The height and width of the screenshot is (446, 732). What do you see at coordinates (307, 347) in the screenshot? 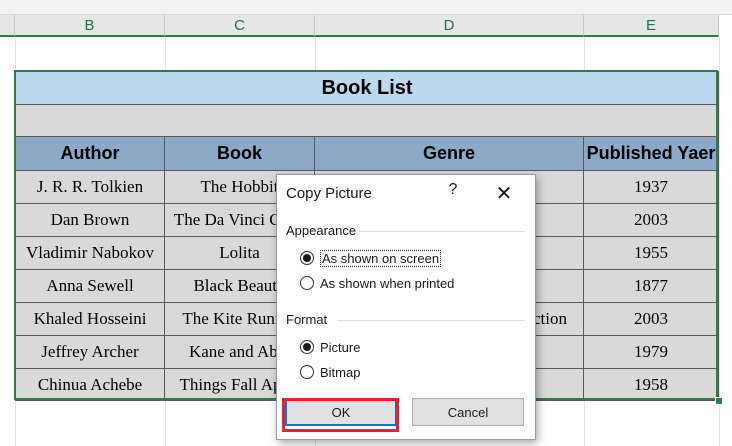
I see `radio-picture` at bounding box center [307, 347].